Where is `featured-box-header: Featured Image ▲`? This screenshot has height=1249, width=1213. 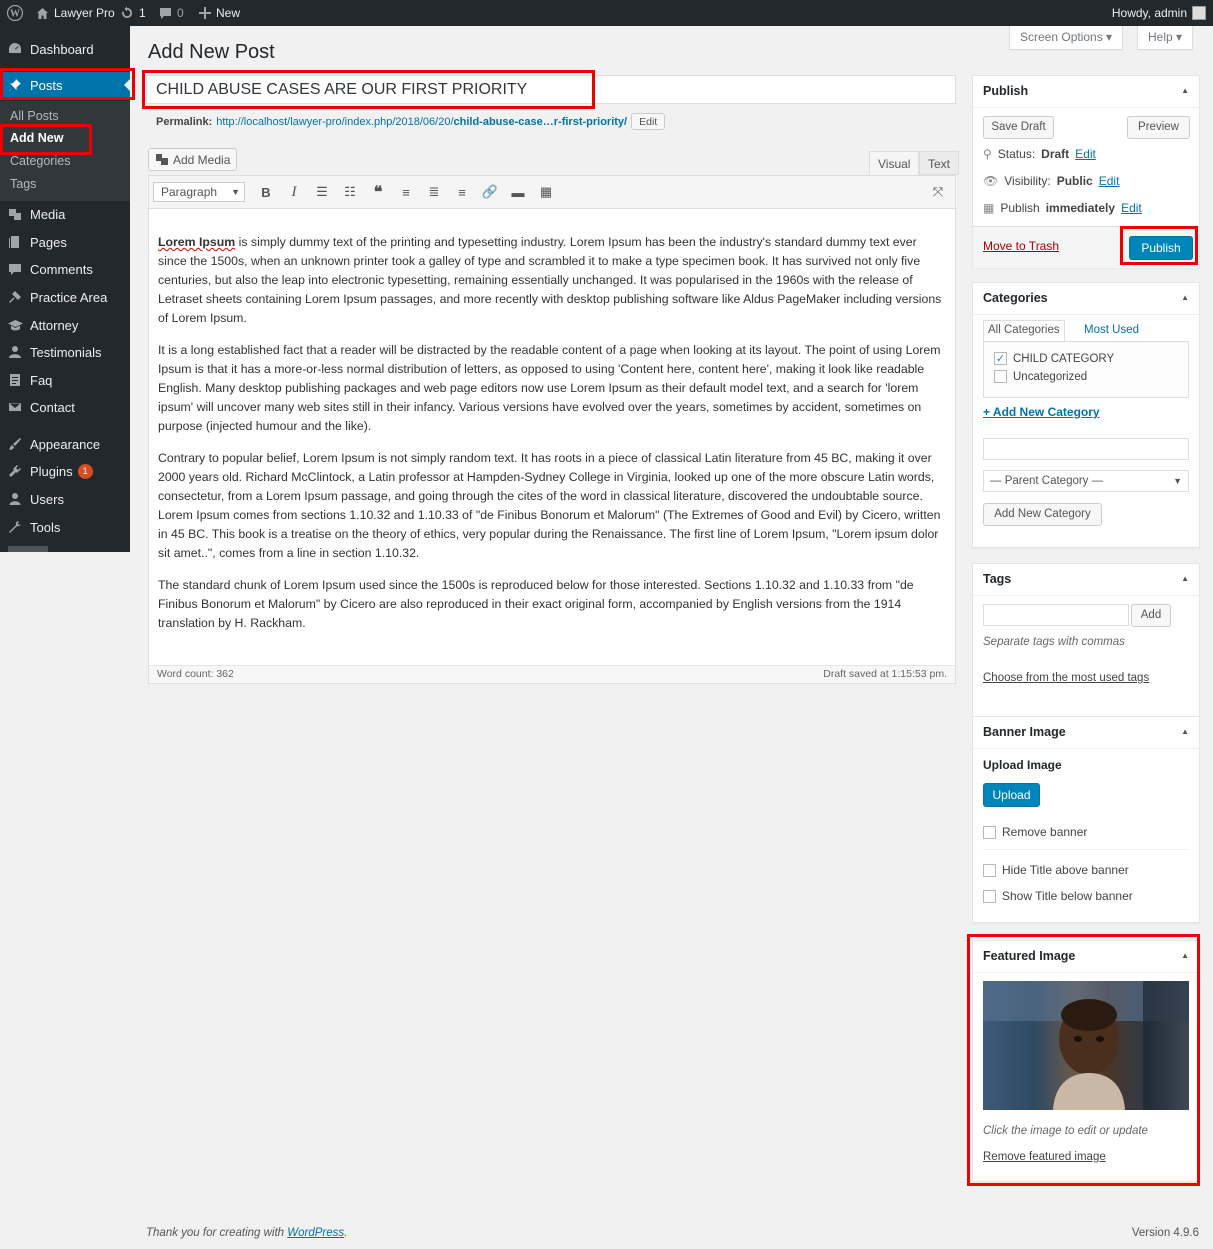
featured-box-header: Featured Image ▲ is located at coordinates (1086, 957).